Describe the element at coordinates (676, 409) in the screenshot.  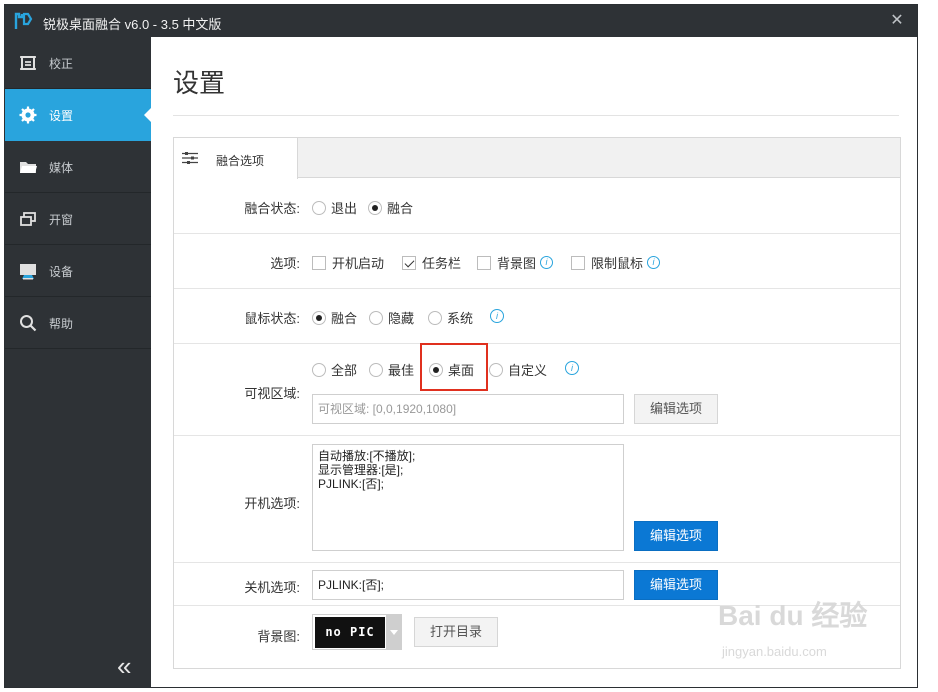
I see `visible-area-edit-button: 编辑选项` at that location.